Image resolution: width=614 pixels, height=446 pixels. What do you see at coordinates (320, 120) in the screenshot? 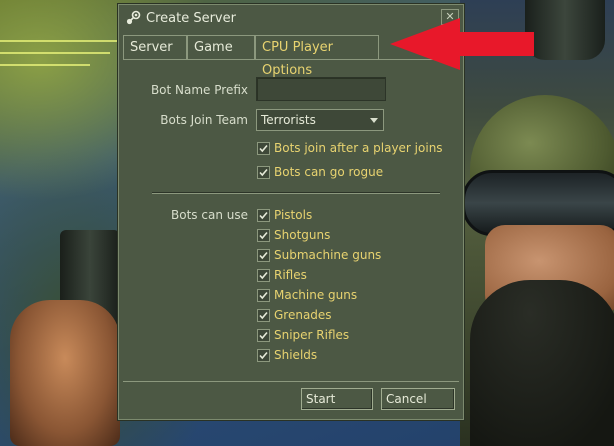
I see `bots-join-team-dropdown: Terrorists` at bounding box center [320, 120].